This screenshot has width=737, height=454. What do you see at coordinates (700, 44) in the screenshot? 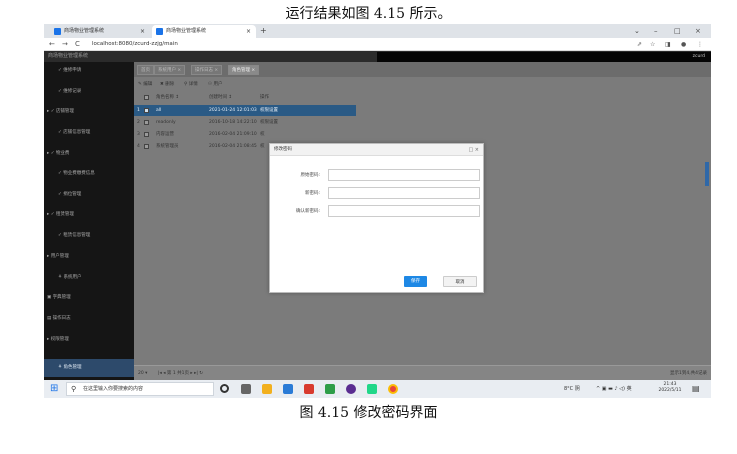
I see `menu-icon: ⋮` at bounding box center [700, 44].